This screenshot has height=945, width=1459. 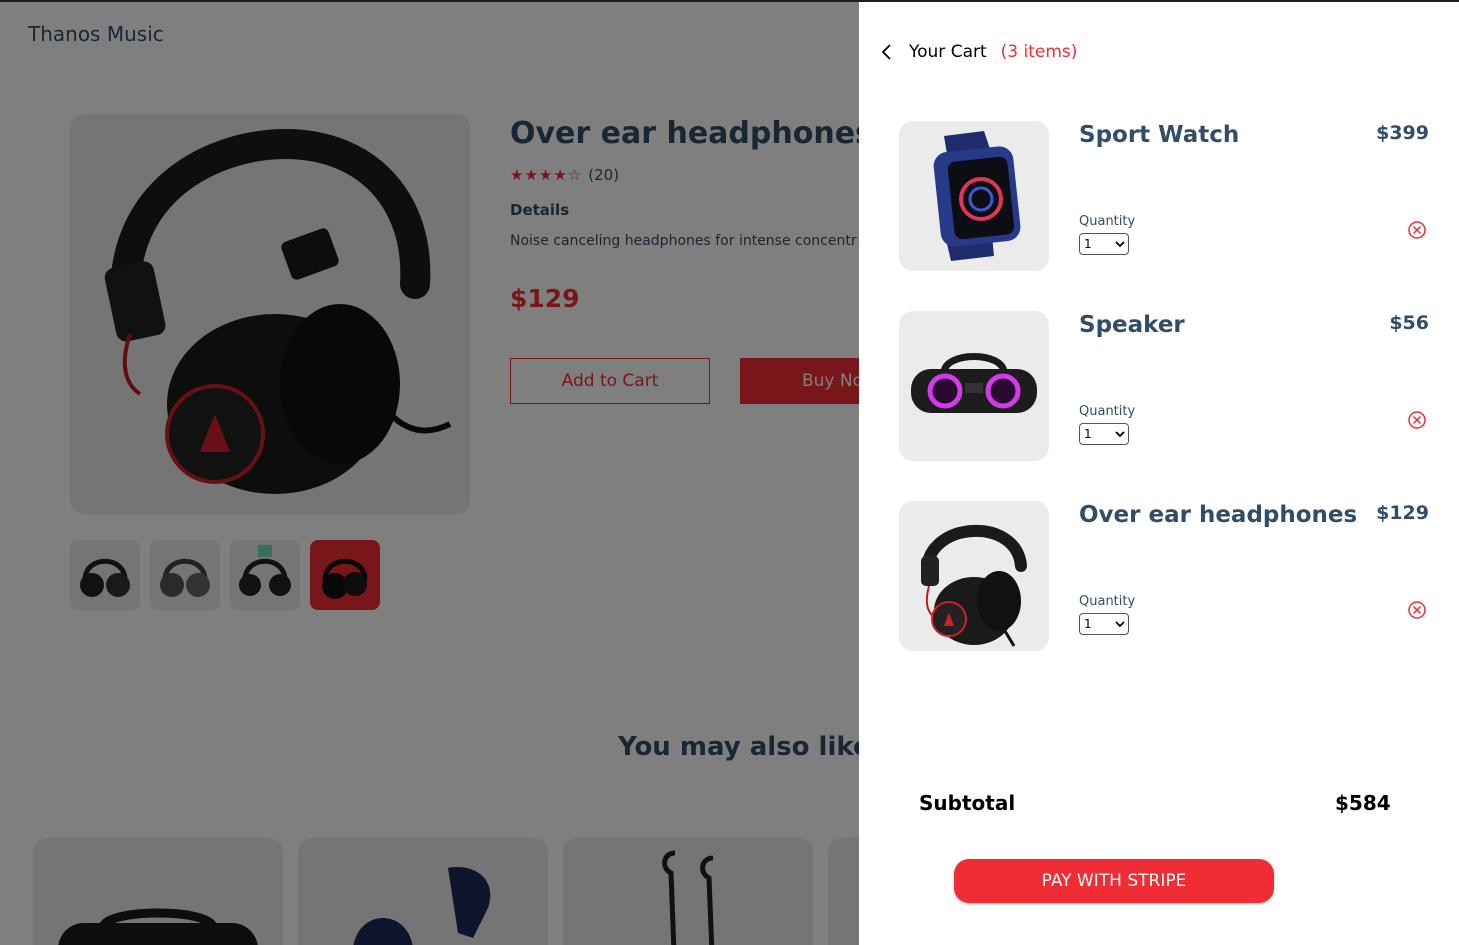 What do you see at coordinates (974, 586) in the screenshot?
I see `headphones-image` at bounding box center [974, 586].